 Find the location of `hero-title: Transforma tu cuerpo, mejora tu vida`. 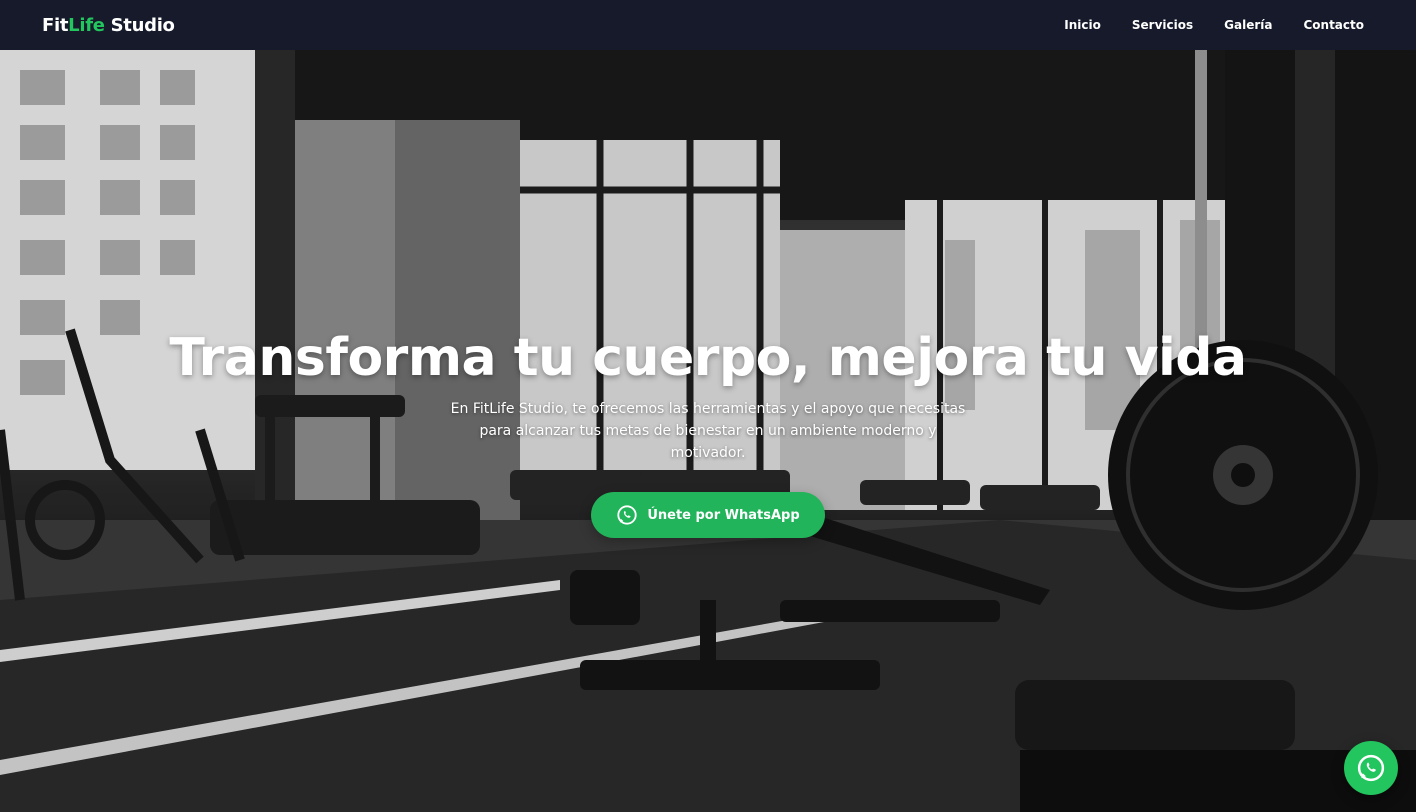

hero-title: Transforma tu cuerpo, mejora tu vida is located at coordinates (708, 358).